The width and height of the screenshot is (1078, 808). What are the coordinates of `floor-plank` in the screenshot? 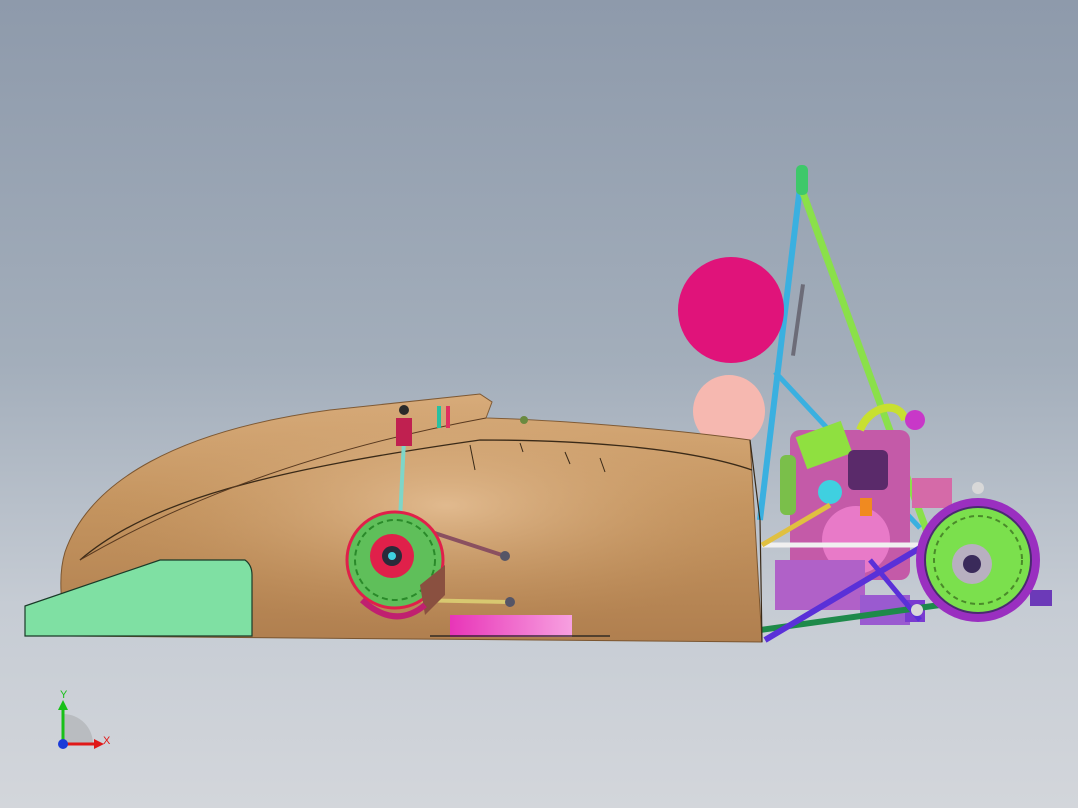 It's located at (511, 626).